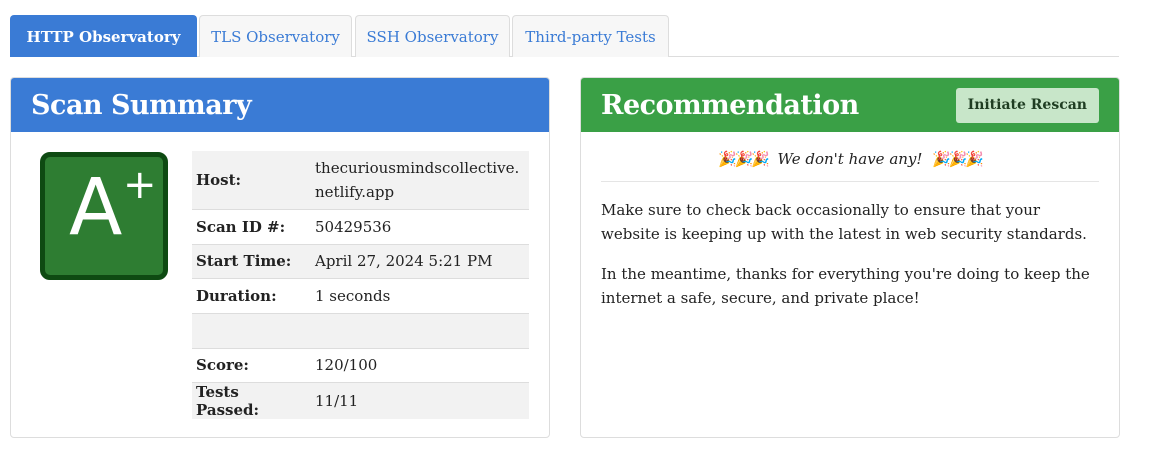 This screenshot has width=1158, height=454. What do you see at coordinates (730, 105) in the screenshot?
I see `recommendation-title: Recommendation` at bounding box center [730, 105].